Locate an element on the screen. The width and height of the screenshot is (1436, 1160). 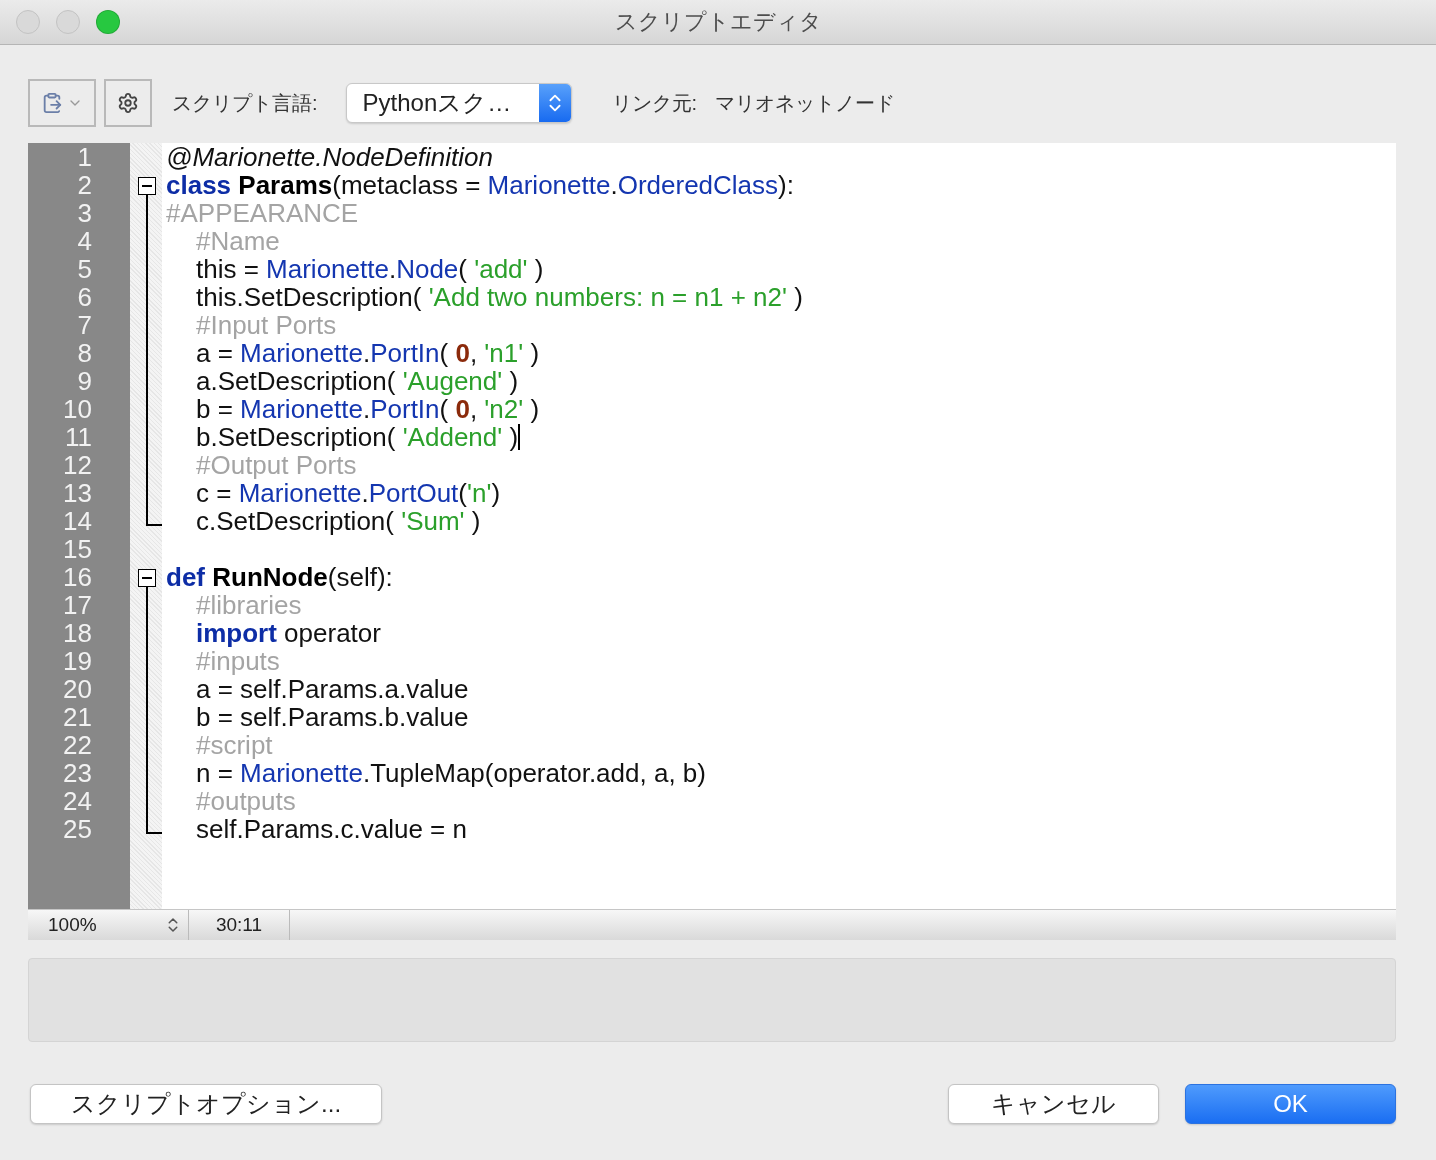
link-value: マリオネットノード is located at coordinates (805, 103).